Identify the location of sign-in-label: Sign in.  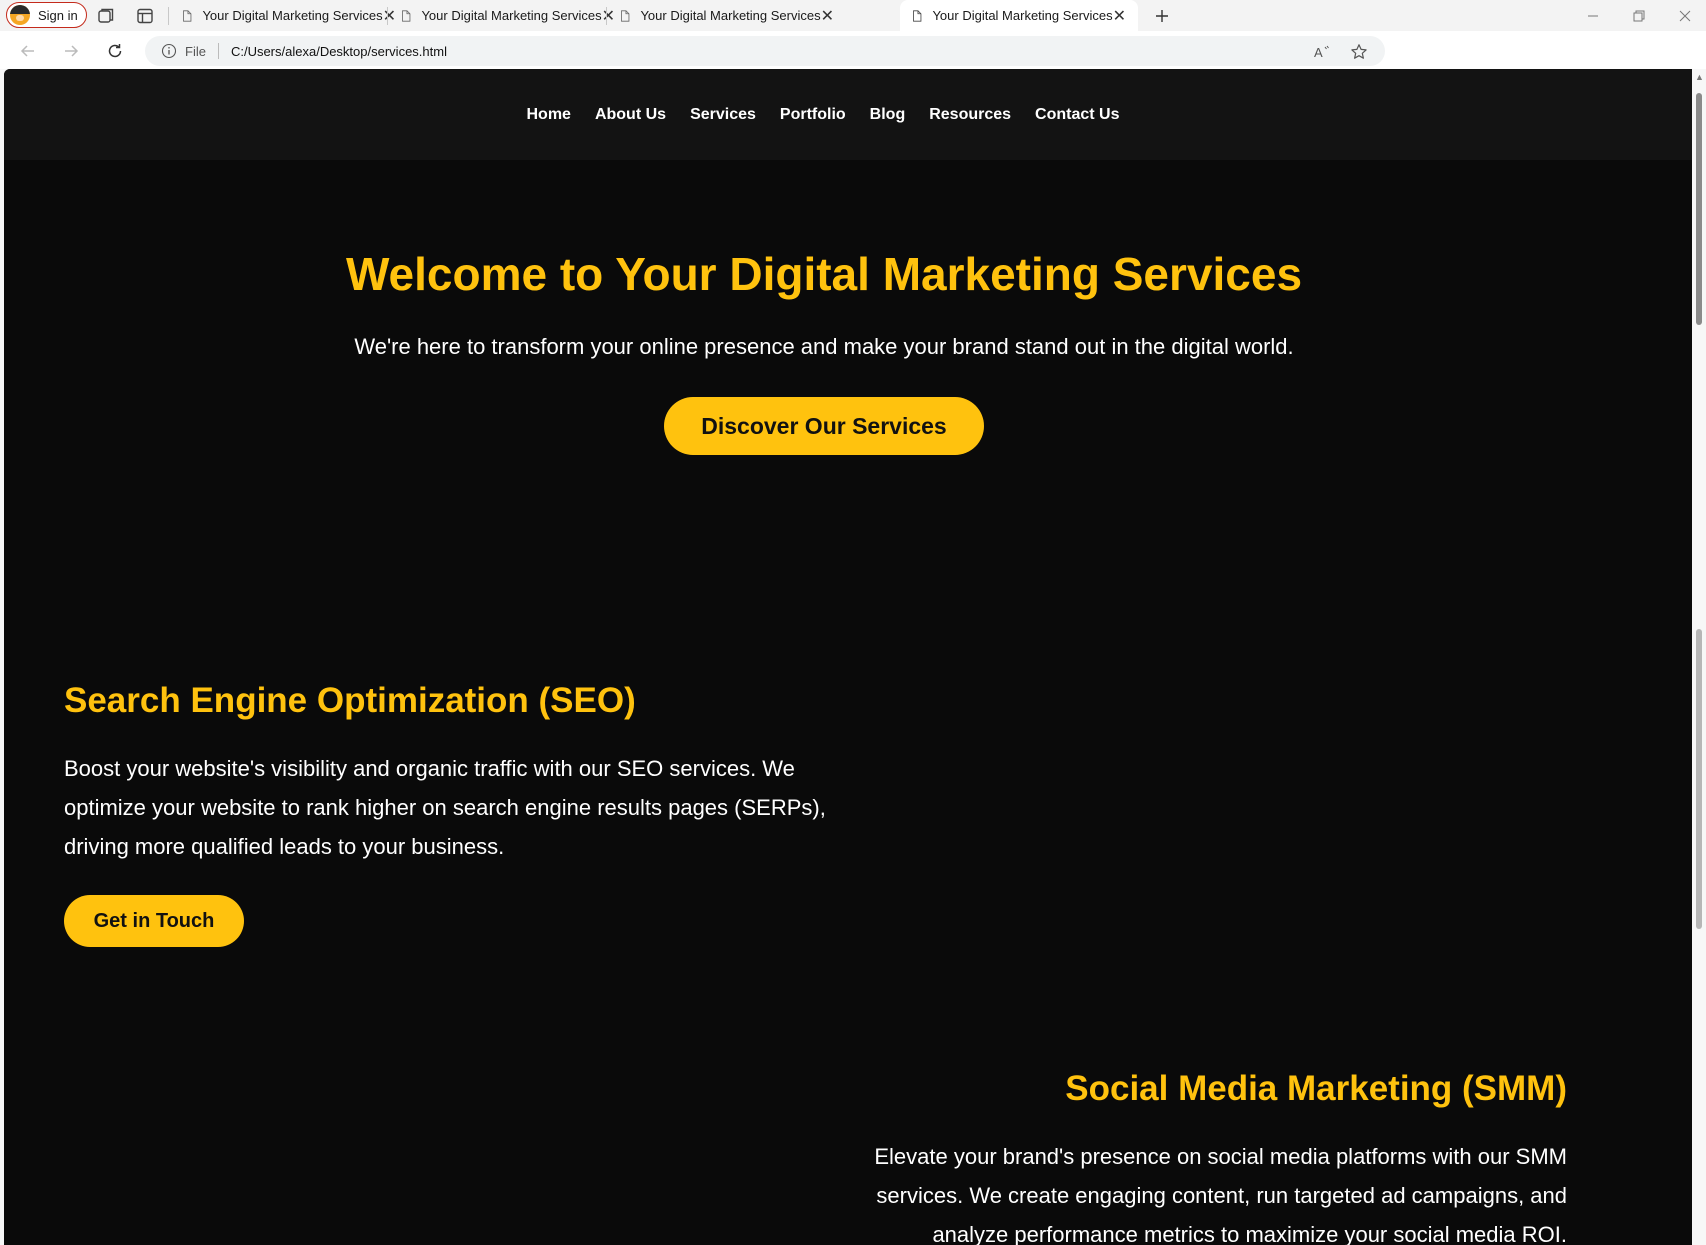
(58, 15).